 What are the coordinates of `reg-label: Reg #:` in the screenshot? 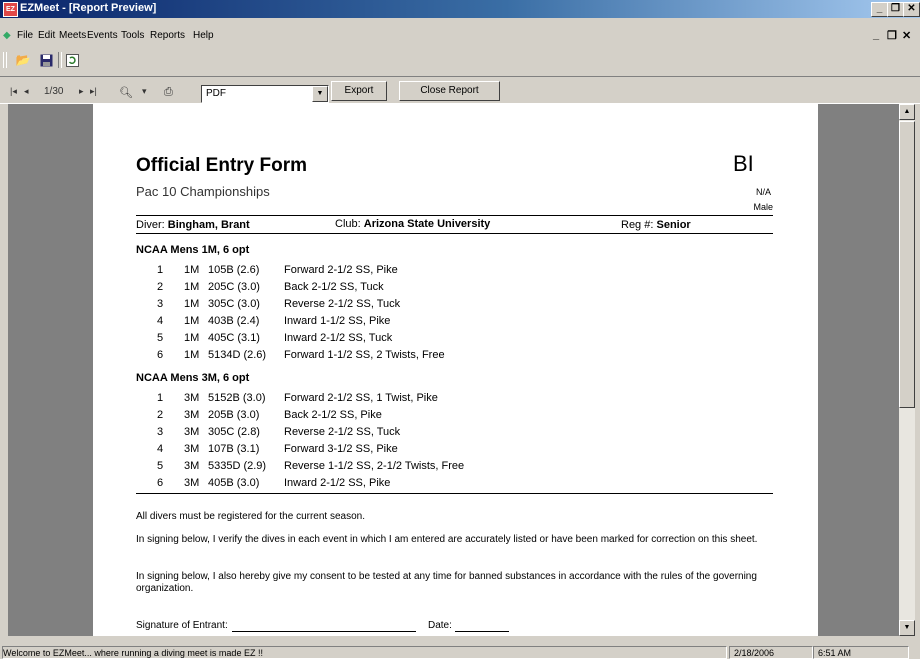 It's located at (637, 225).